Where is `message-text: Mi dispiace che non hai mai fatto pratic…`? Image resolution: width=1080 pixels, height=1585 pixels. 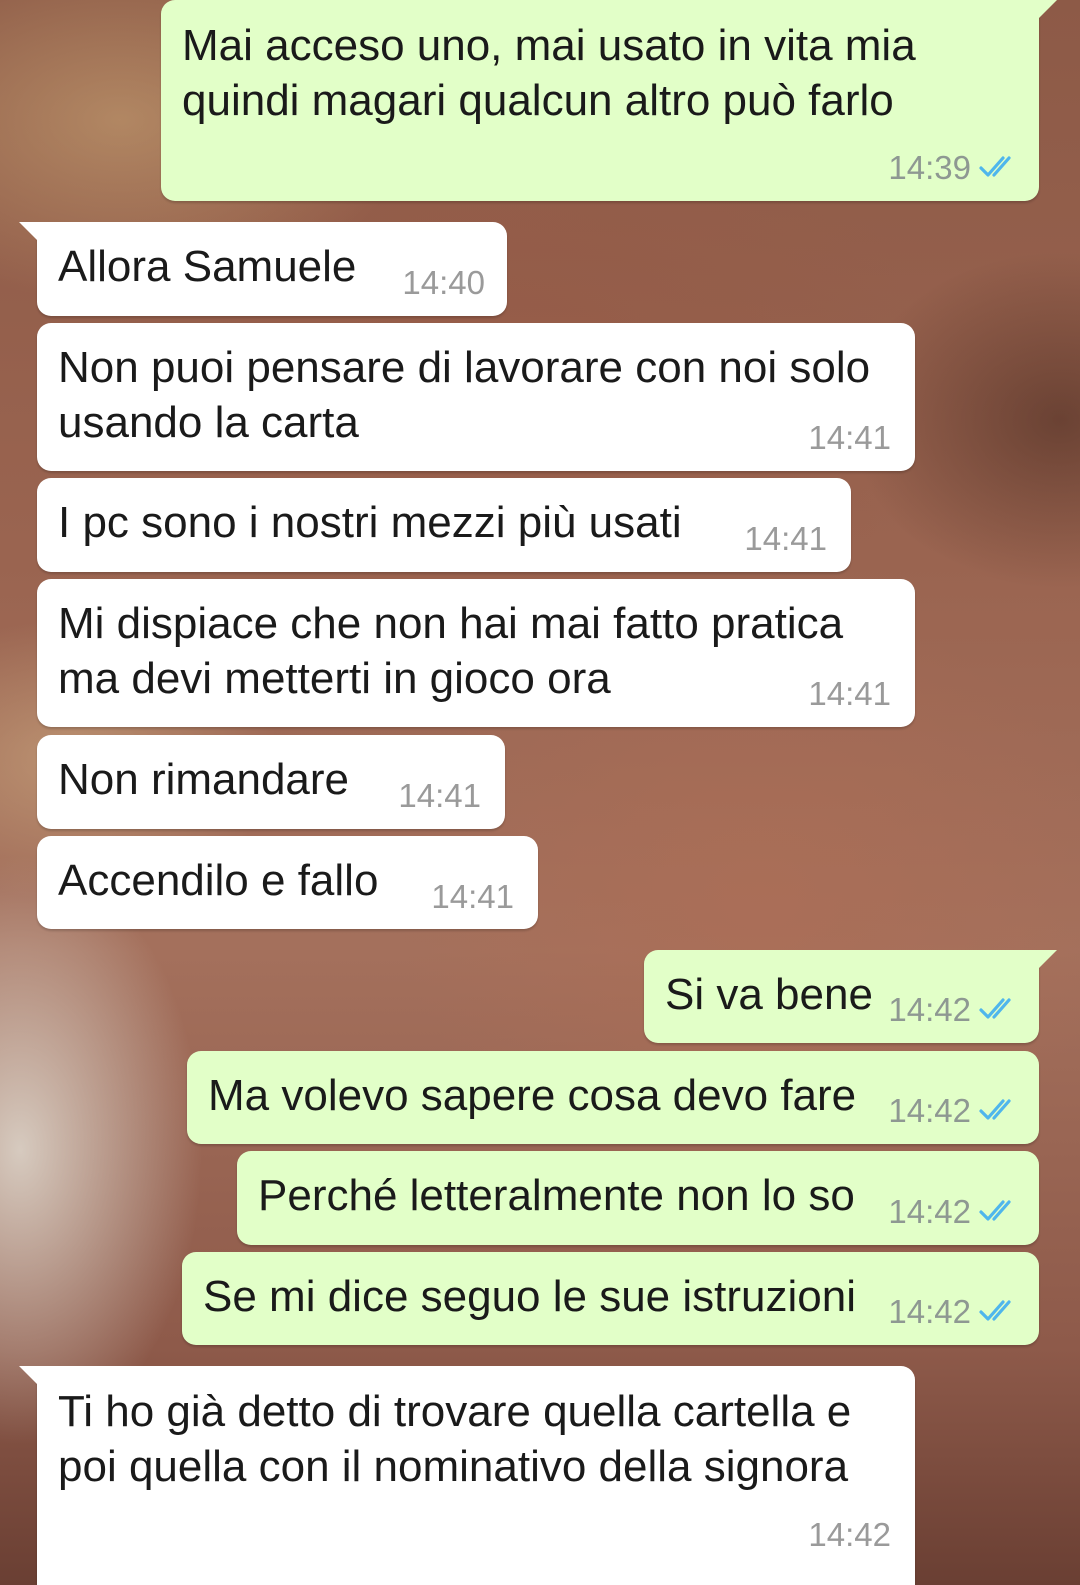 message-text: Mi dispiace che non hai mai fatto pratic… is located at coordinates (451, 651).